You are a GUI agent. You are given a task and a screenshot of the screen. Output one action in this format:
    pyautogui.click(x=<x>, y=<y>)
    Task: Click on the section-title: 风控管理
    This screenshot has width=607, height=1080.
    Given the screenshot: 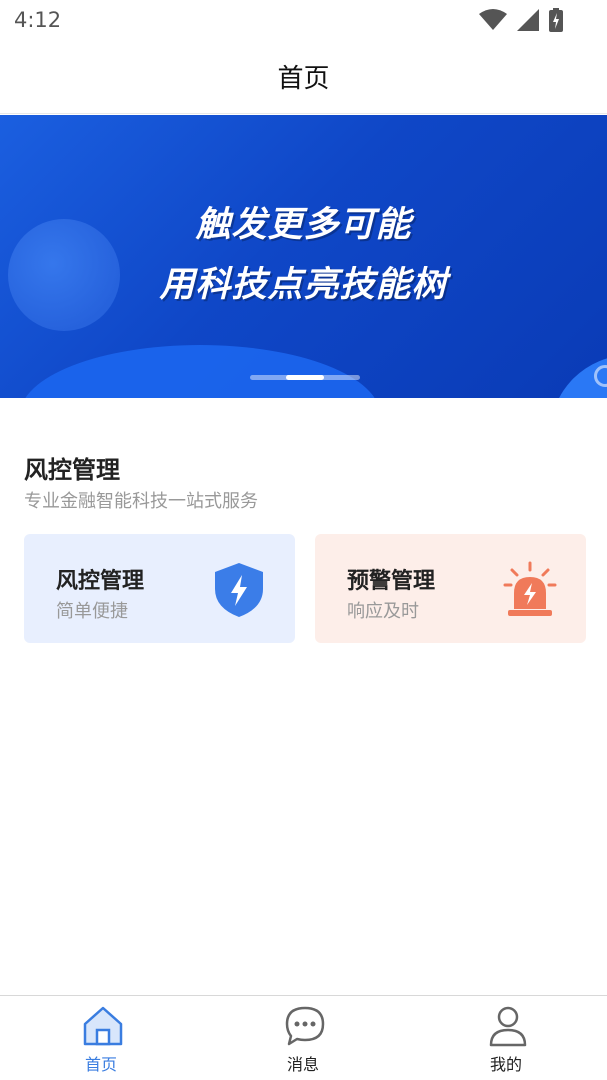 What is the action you would take?
    pyautogui.click(x=72, y=470)
    